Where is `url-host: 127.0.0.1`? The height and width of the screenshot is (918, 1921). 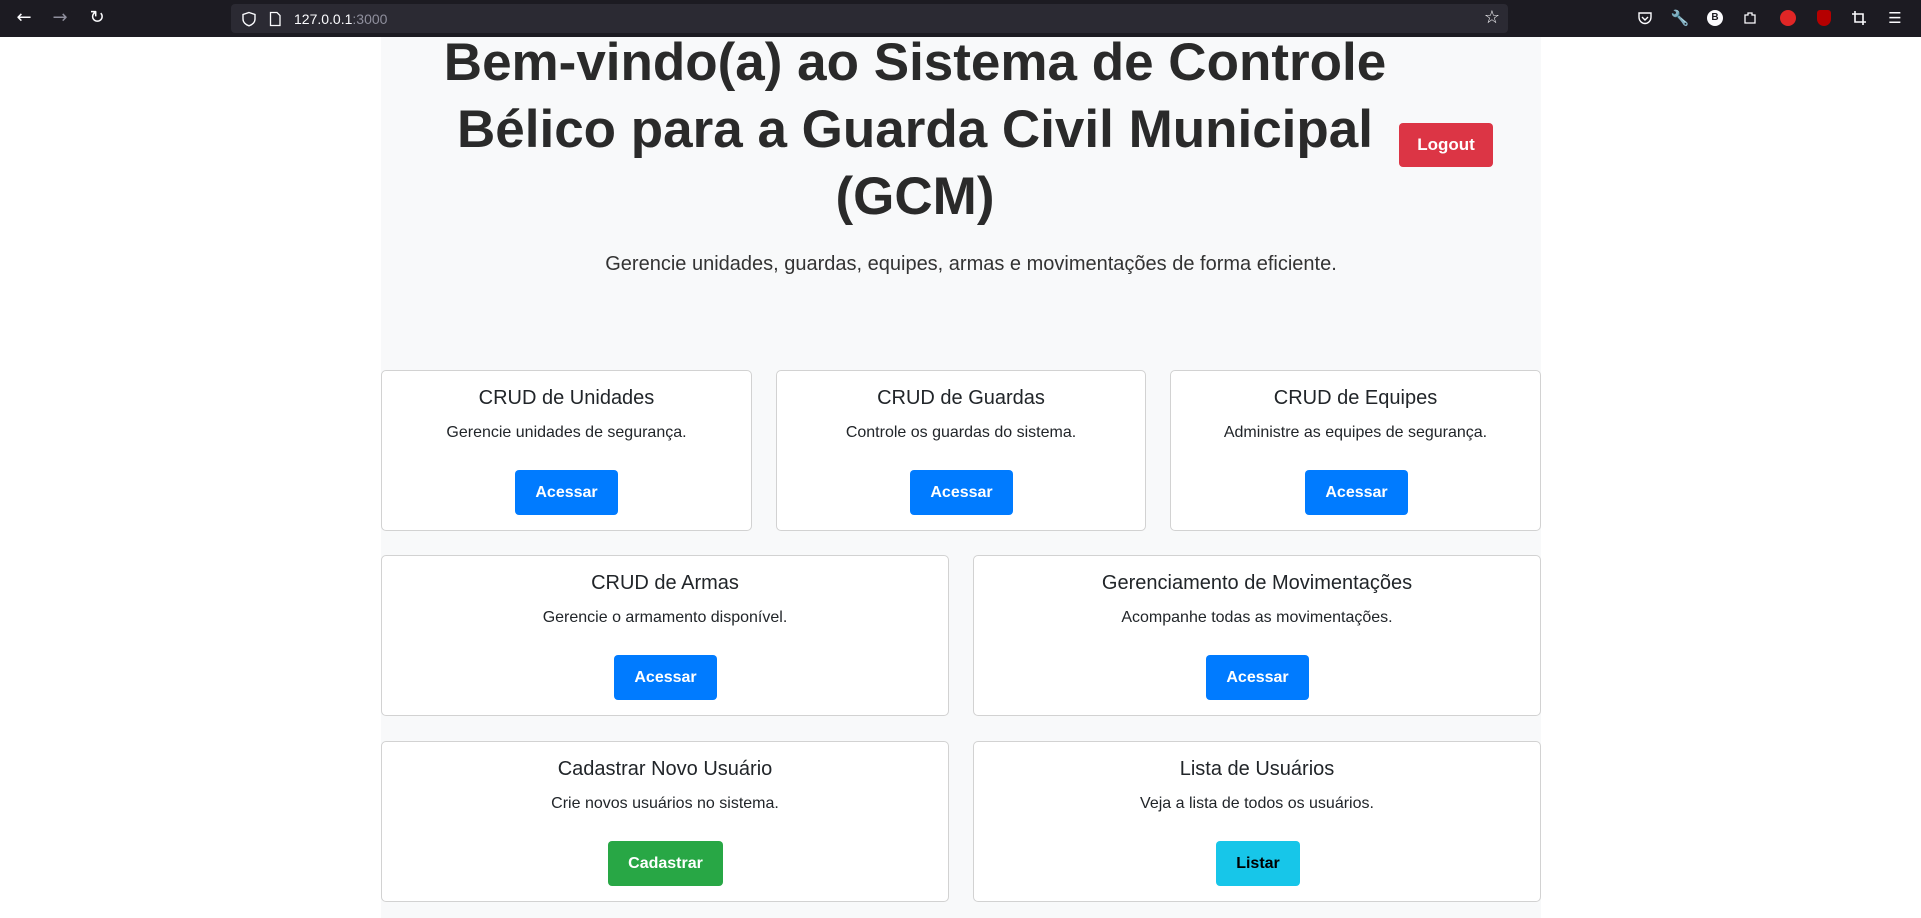 url-host: 127.0.0.1 is located at coordinates (323, 19).